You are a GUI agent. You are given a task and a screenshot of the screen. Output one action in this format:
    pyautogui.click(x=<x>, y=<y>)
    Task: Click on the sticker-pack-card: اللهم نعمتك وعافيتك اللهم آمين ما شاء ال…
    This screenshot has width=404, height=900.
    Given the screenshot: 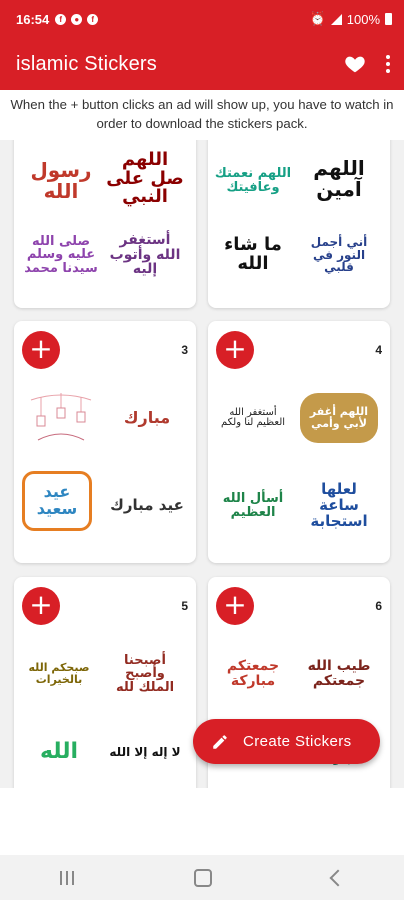 What is the action you would take?
    pyautogui.click(x=299, y=224)
    